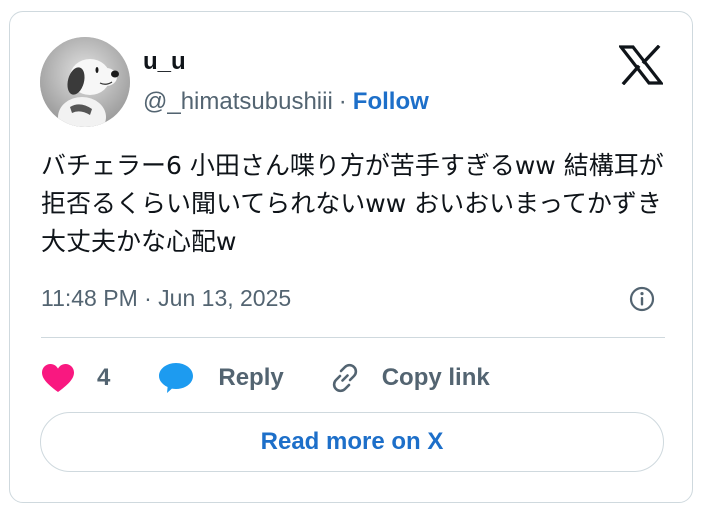 This screenshot has width=704, height=514. I want to click on snoopy-avatar-image, so click(85, 82).